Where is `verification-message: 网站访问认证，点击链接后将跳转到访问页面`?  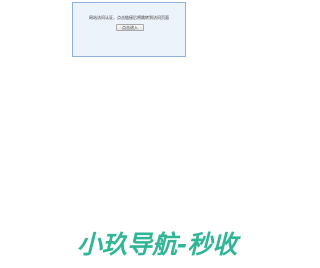 verification-message: 网站访问认证，点击链接后将跳转到访问页面 is located at coordinates (129, 17).